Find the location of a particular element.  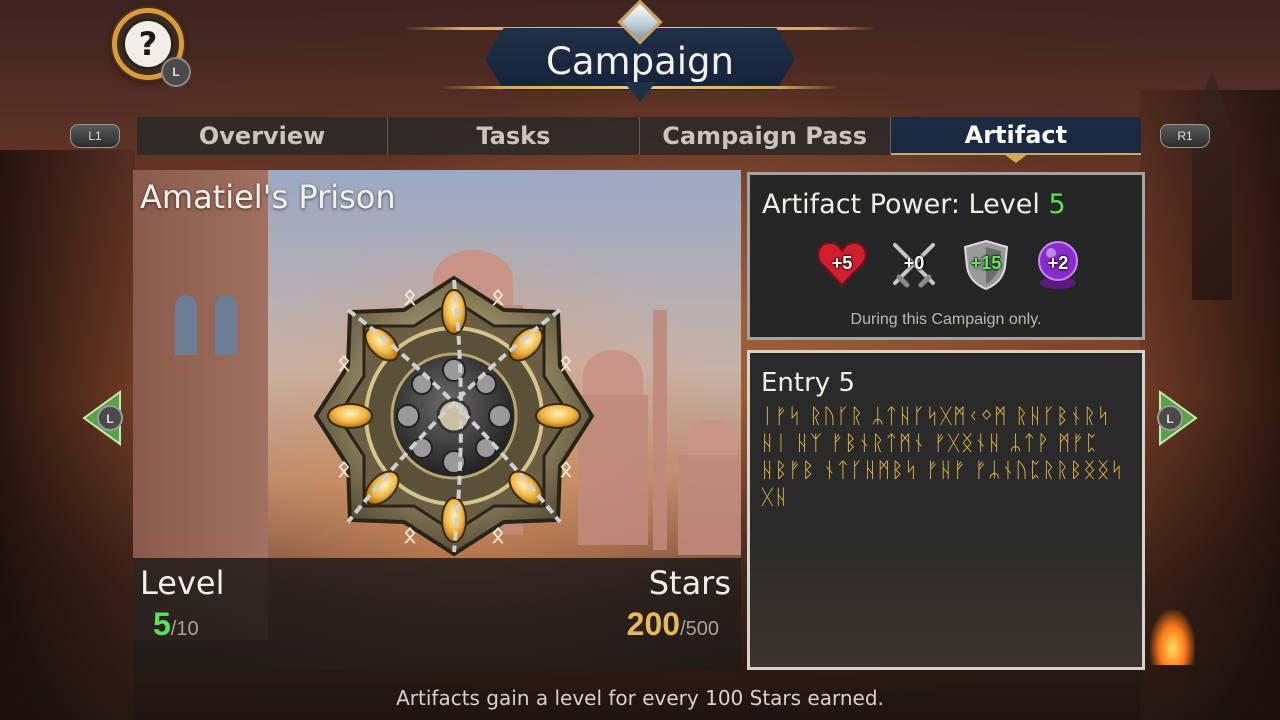

title-banner: Campaign is located at coordinates (640, 52).